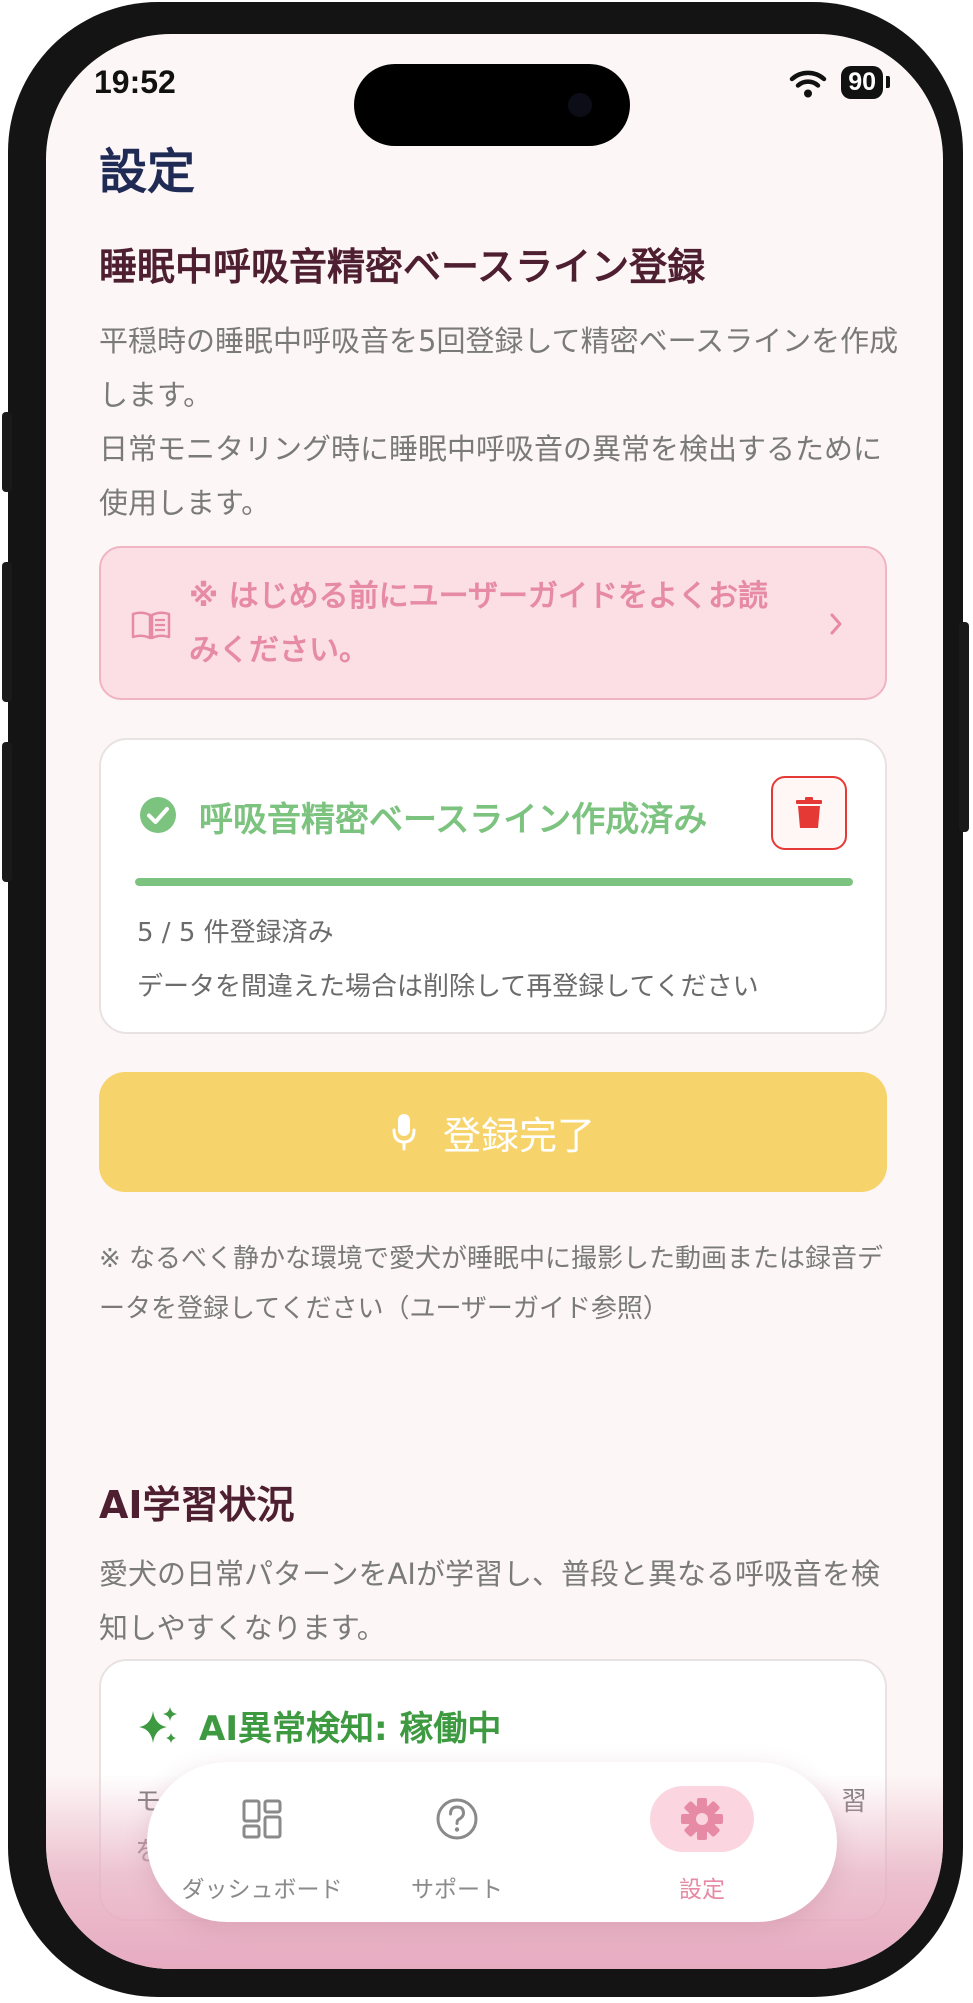  What do you see at coordinates (492, 105) in the screenshot?
I see `dynamic-island` at bounding box center [492, 105].